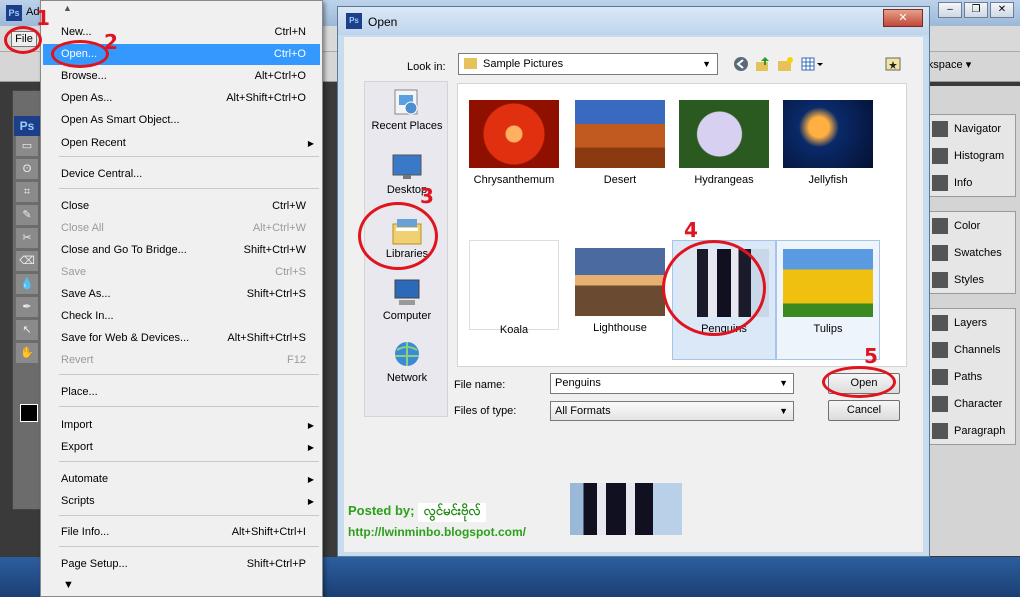 Image resolution: width=1020 pixels, height=597 pixels. What do you see at coordinates (970, 430) in the screenshot?
I see `panel-paragraph: Paragraph` at bounding box center [970, 430].